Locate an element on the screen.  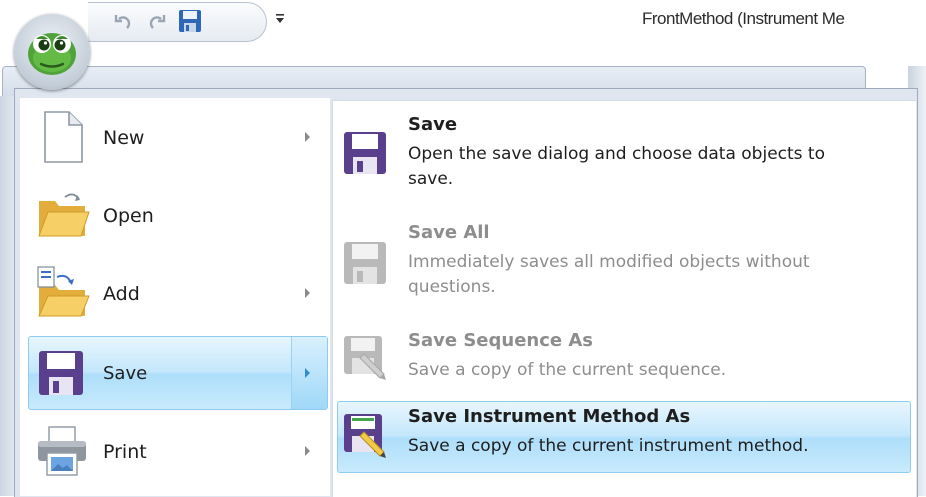
save-method-as-icon is located at coordinates (366, 436).